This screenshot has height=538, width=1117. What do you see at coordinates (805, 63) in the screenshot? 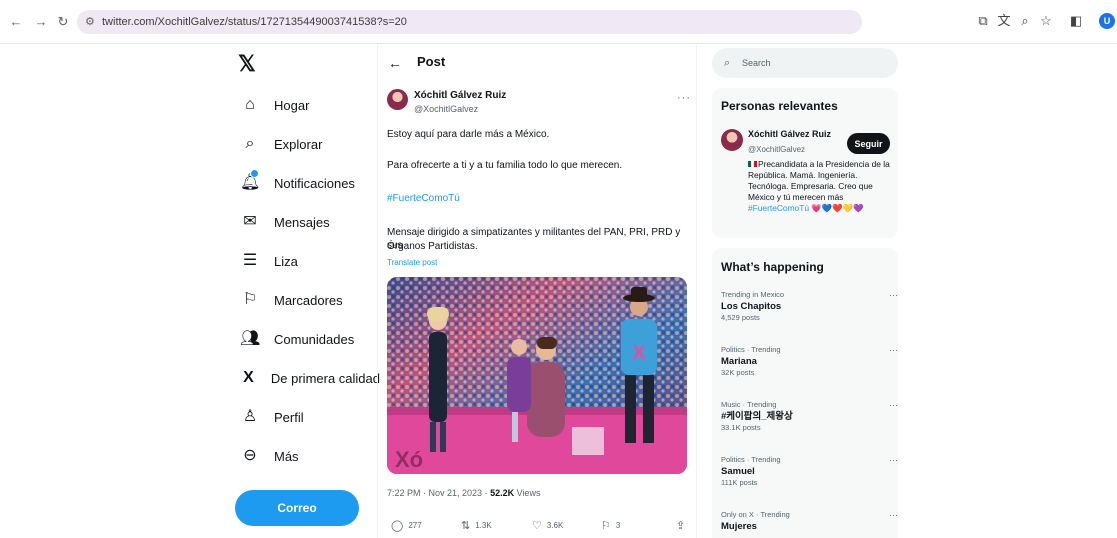
I see `search-input: ⌕ Search` at bounding box center [805, 63].